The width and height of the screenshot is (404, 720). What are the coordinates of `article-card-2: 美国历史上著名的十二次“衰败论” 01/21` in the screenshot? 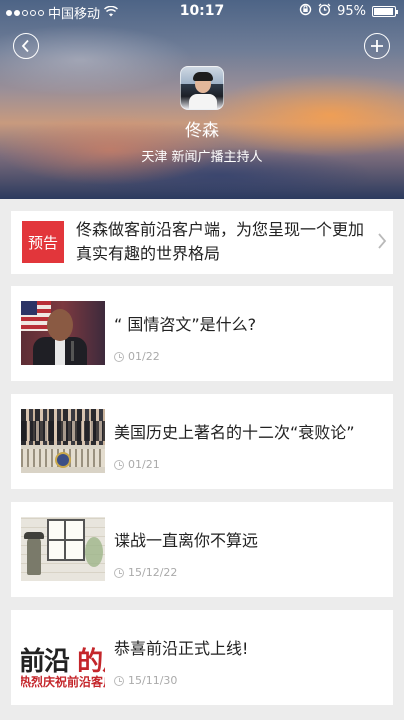 It's located at (202, 441).